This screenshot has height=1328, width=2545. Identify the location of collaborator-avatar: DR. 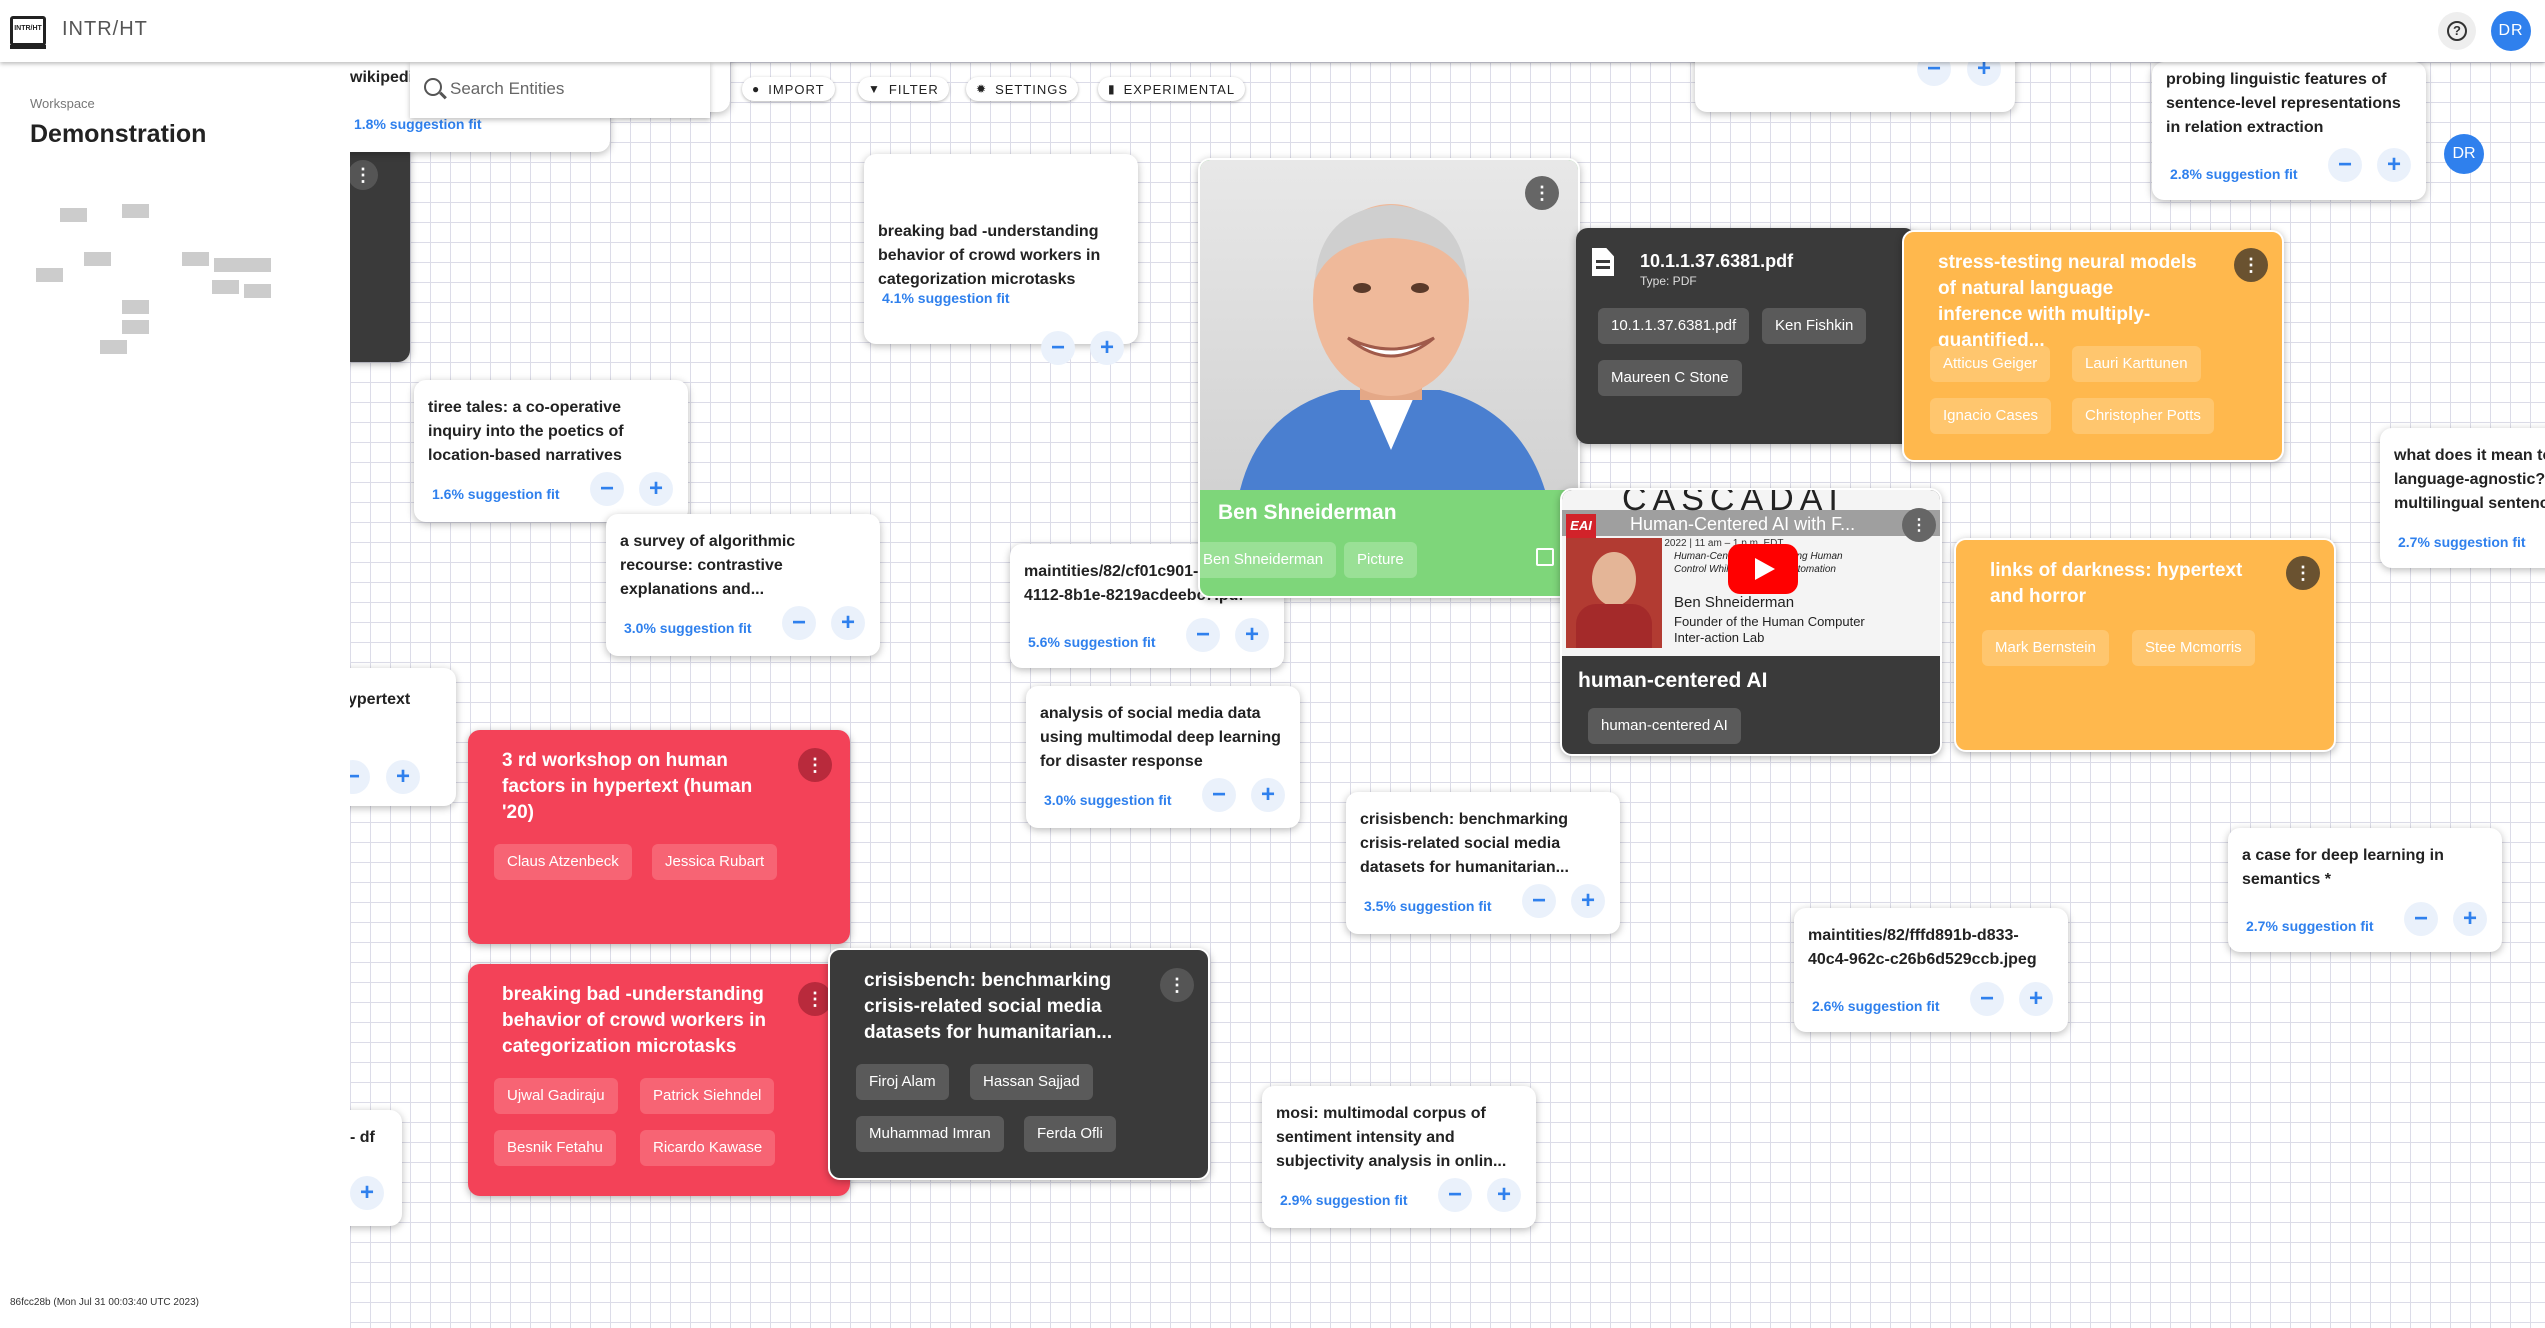
(2464, 154).